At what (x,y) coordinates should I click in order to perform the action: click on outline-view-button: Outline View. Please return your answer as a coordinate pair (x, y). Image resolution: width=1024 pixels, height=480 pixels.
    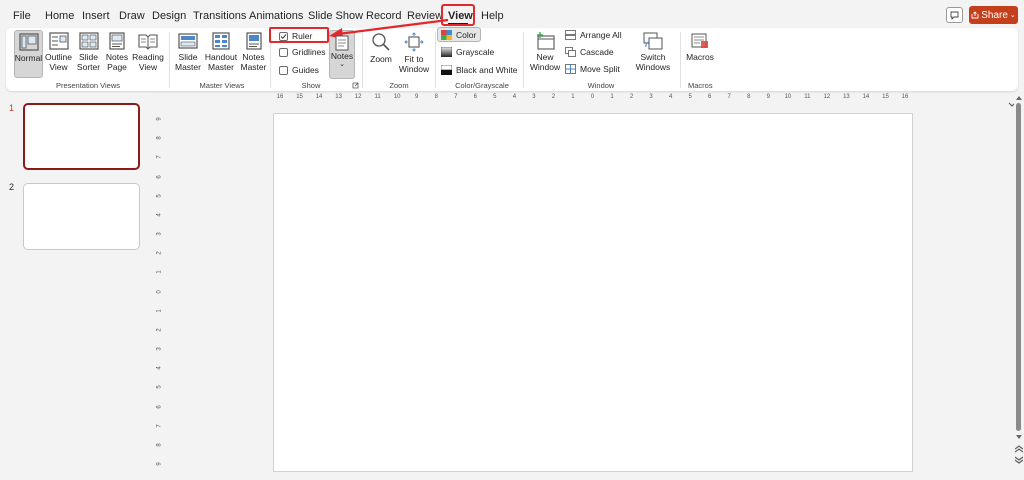
    Looking at the image, I should click on (58, 54).